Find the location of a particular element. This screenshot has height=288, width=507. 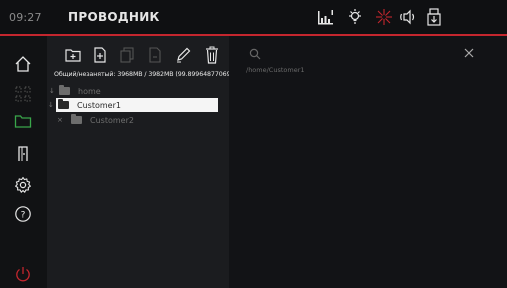

remove-icon: × is located at coordinates (64, 120).